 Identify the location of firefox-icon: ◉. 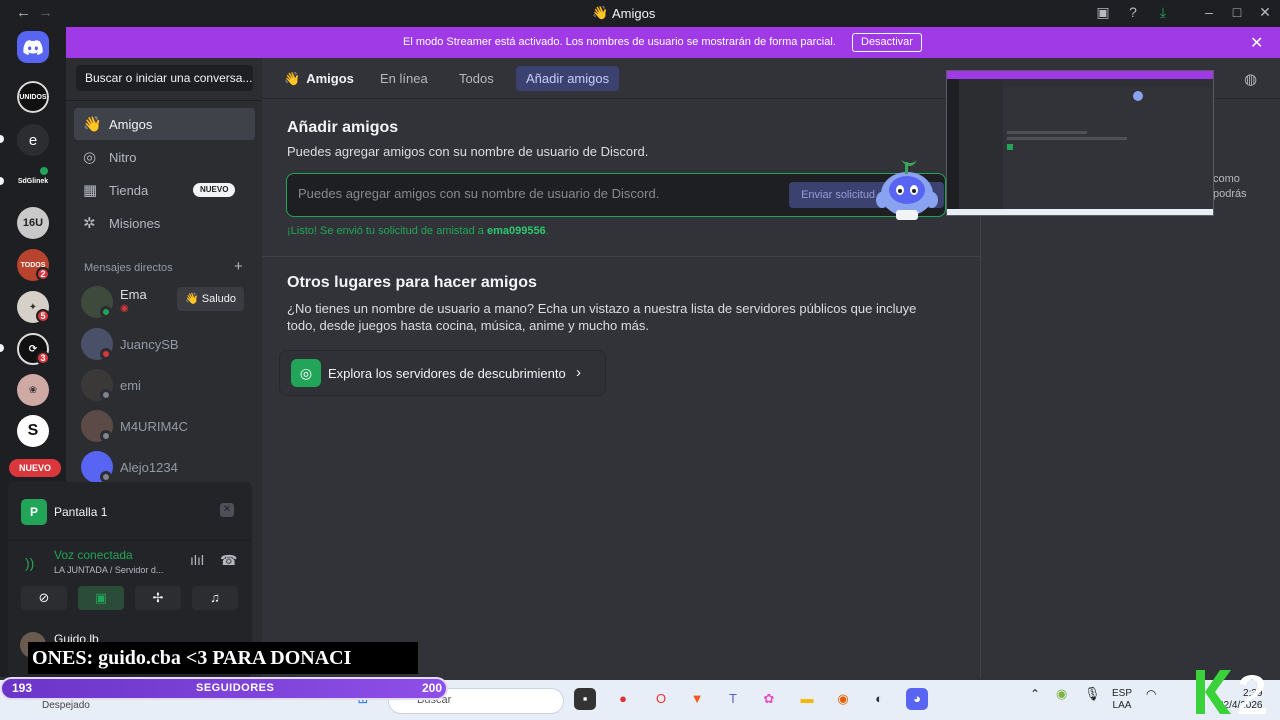
(843, 699).